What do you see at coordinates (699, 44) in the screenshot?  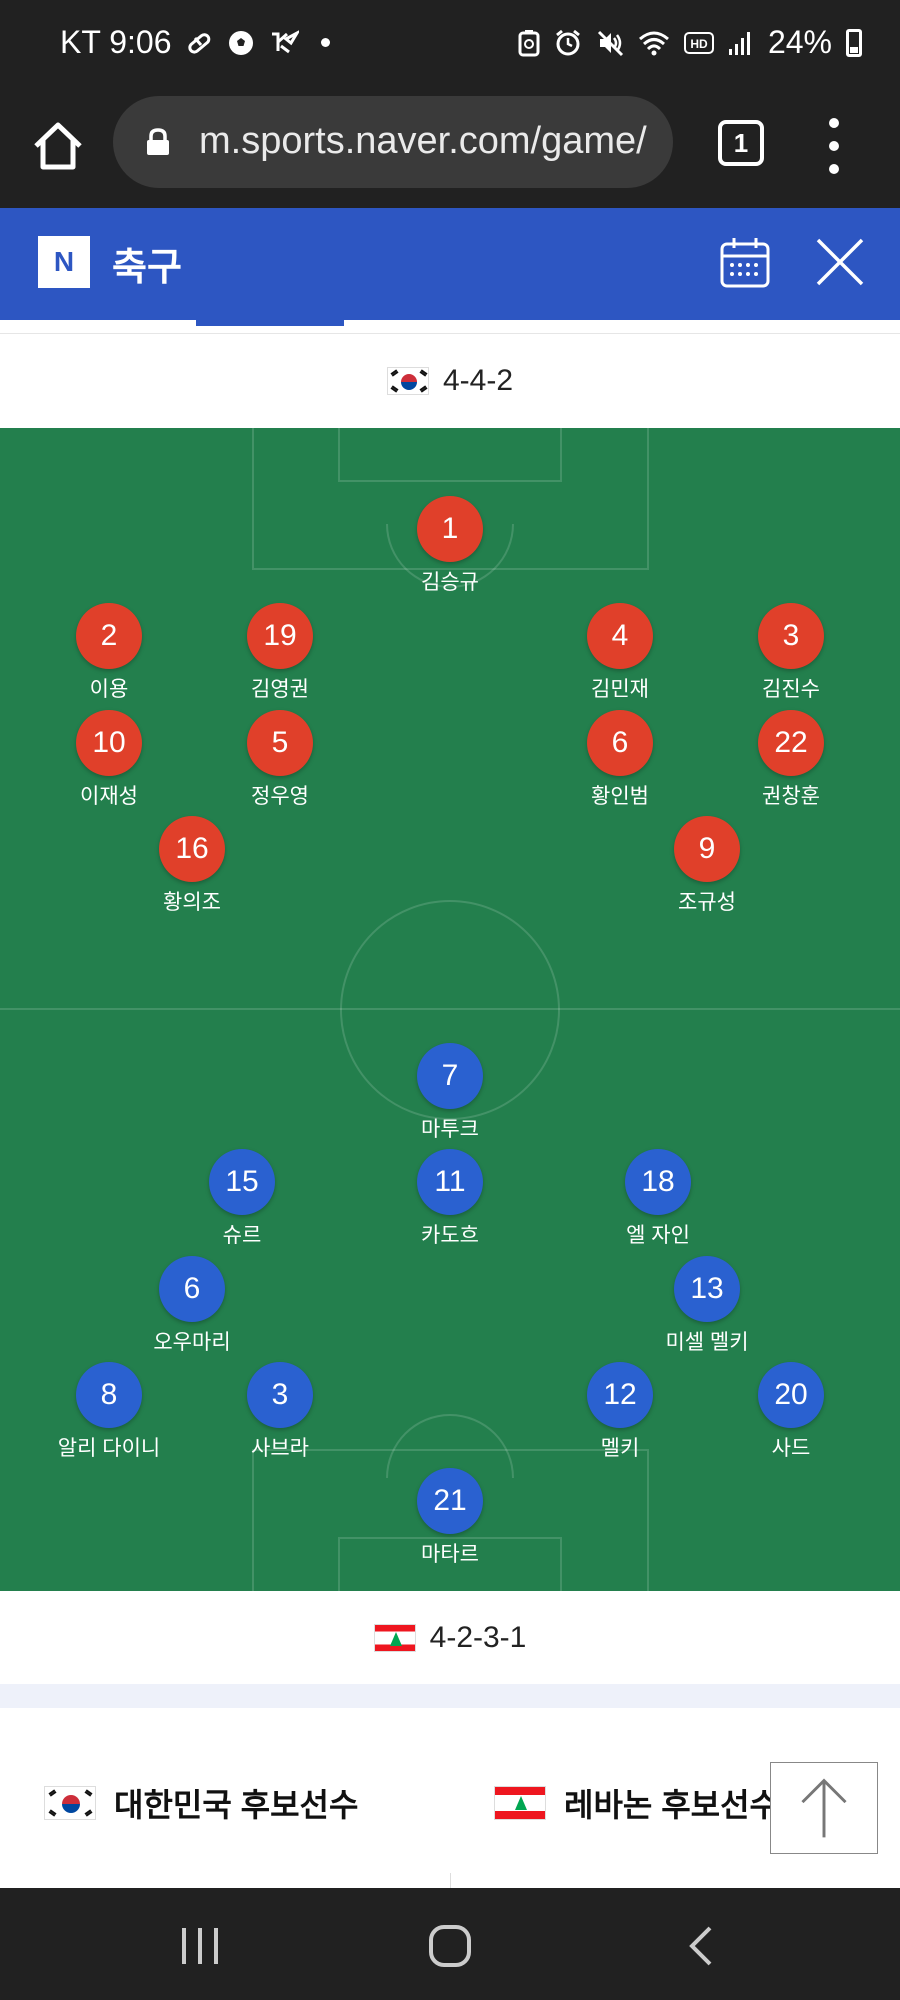 I see `svg-text: HD` at bounding box center [699, 44].